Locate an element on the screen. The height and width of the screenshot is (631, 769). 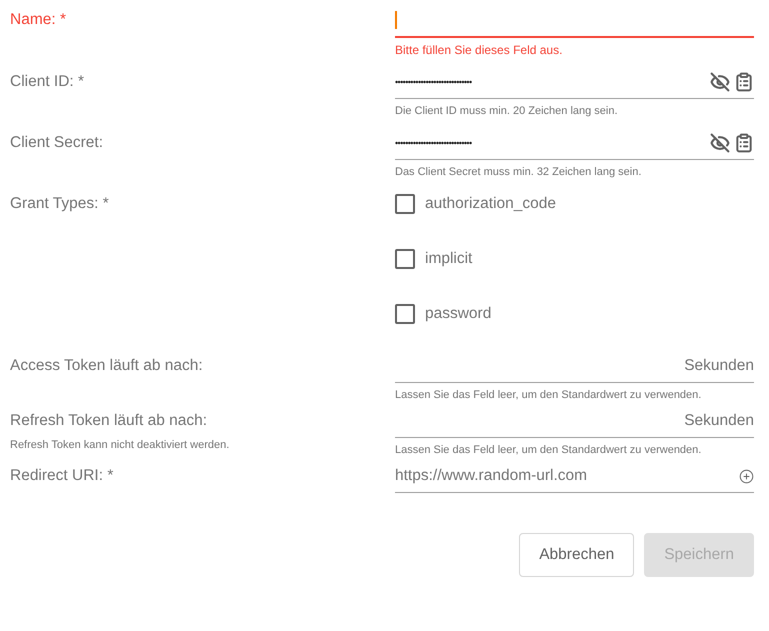
field-note: Refresh Token kann nicht deaktiviert werden. is located at coordinates (120, 445).